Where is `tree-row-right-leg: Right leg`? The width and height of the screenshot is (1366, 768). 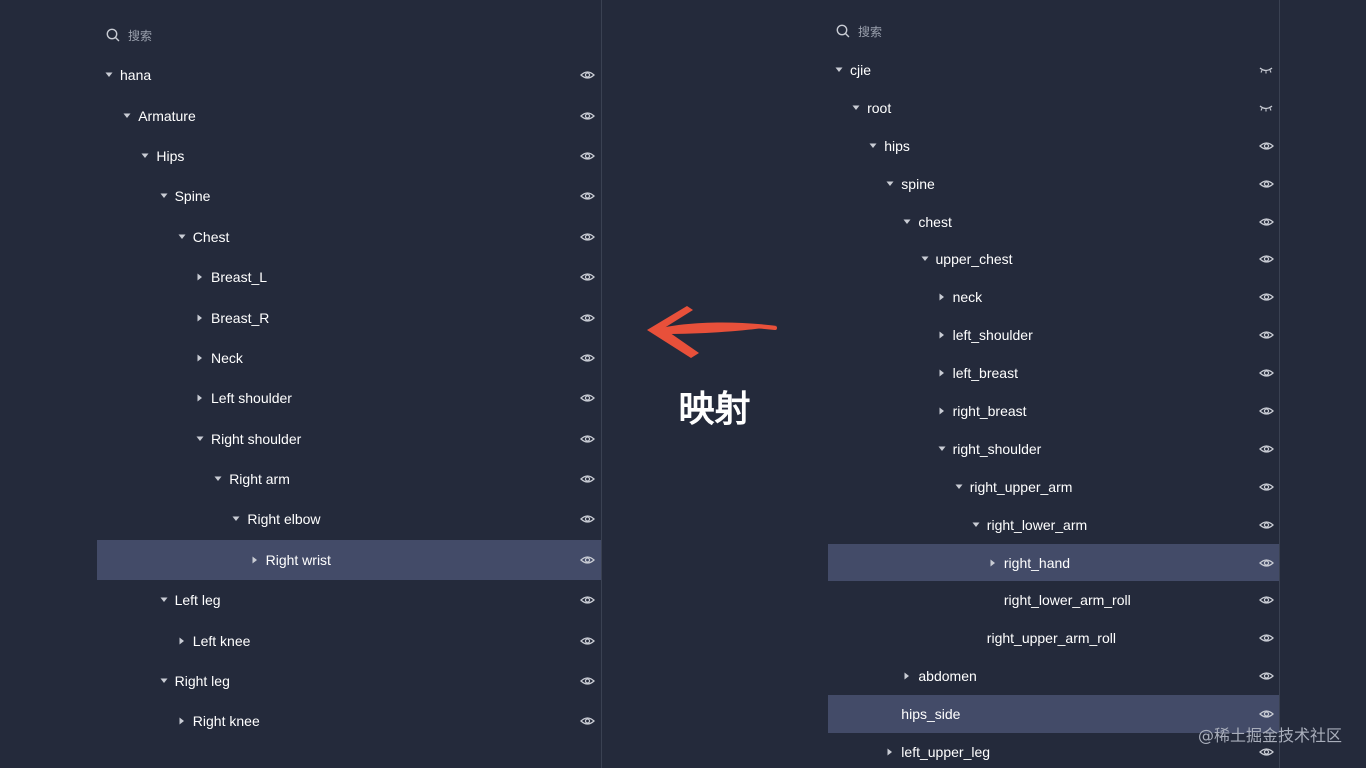
tree-row-right-leg: Right leg is located at coordinates (349, 681).